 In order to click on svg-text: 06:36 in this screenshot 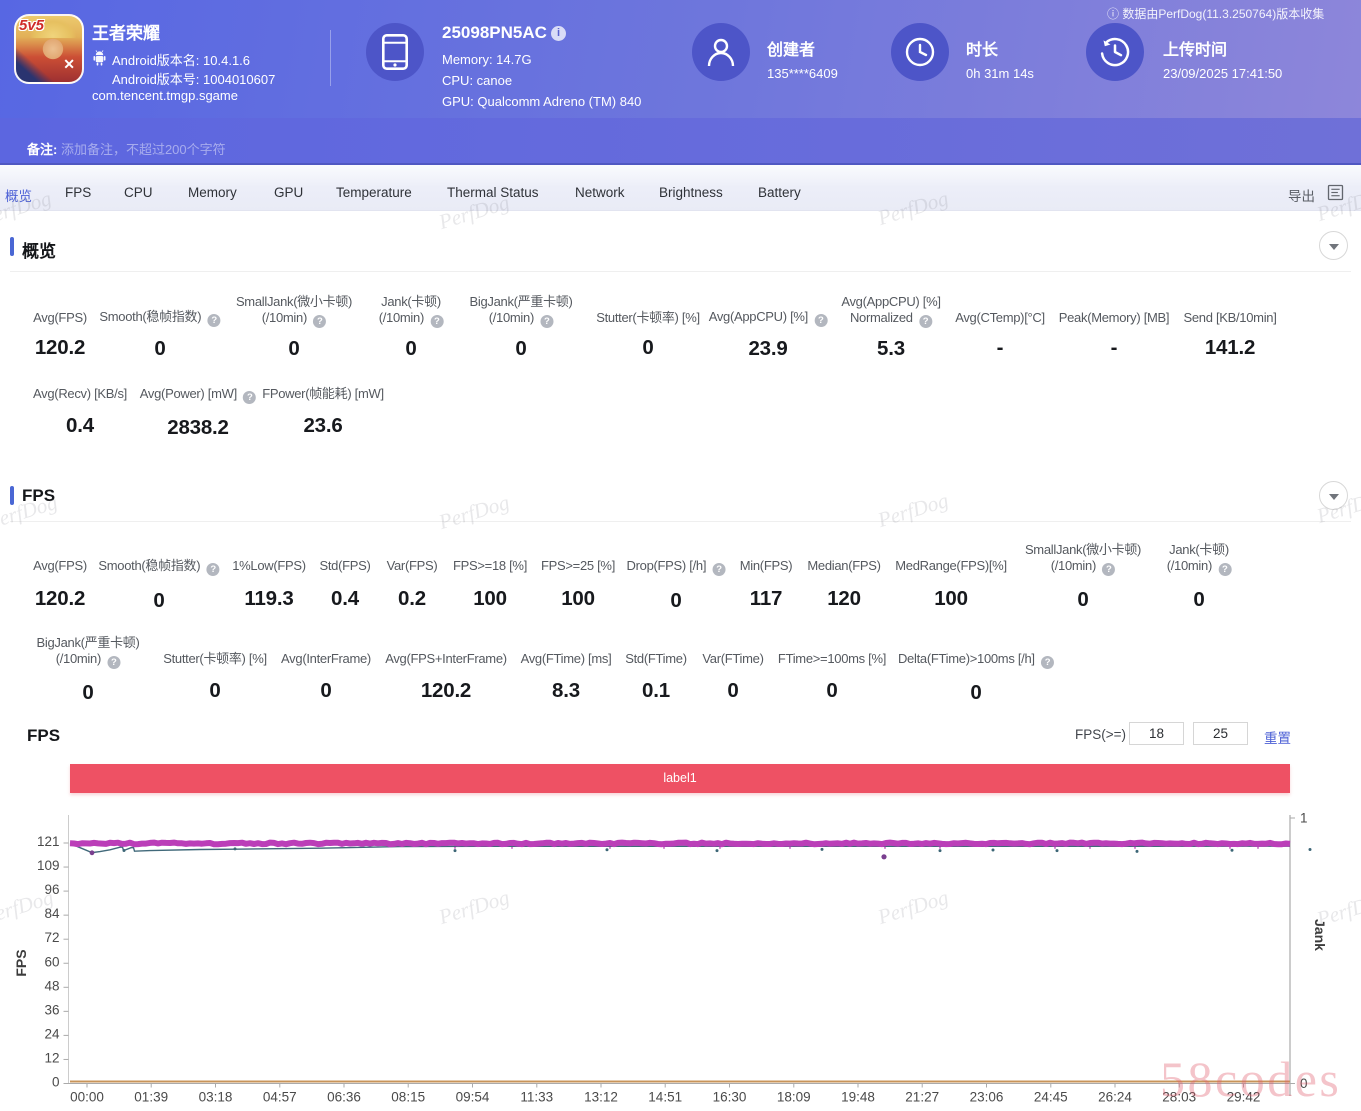, I will do `click(344, 1097)`.